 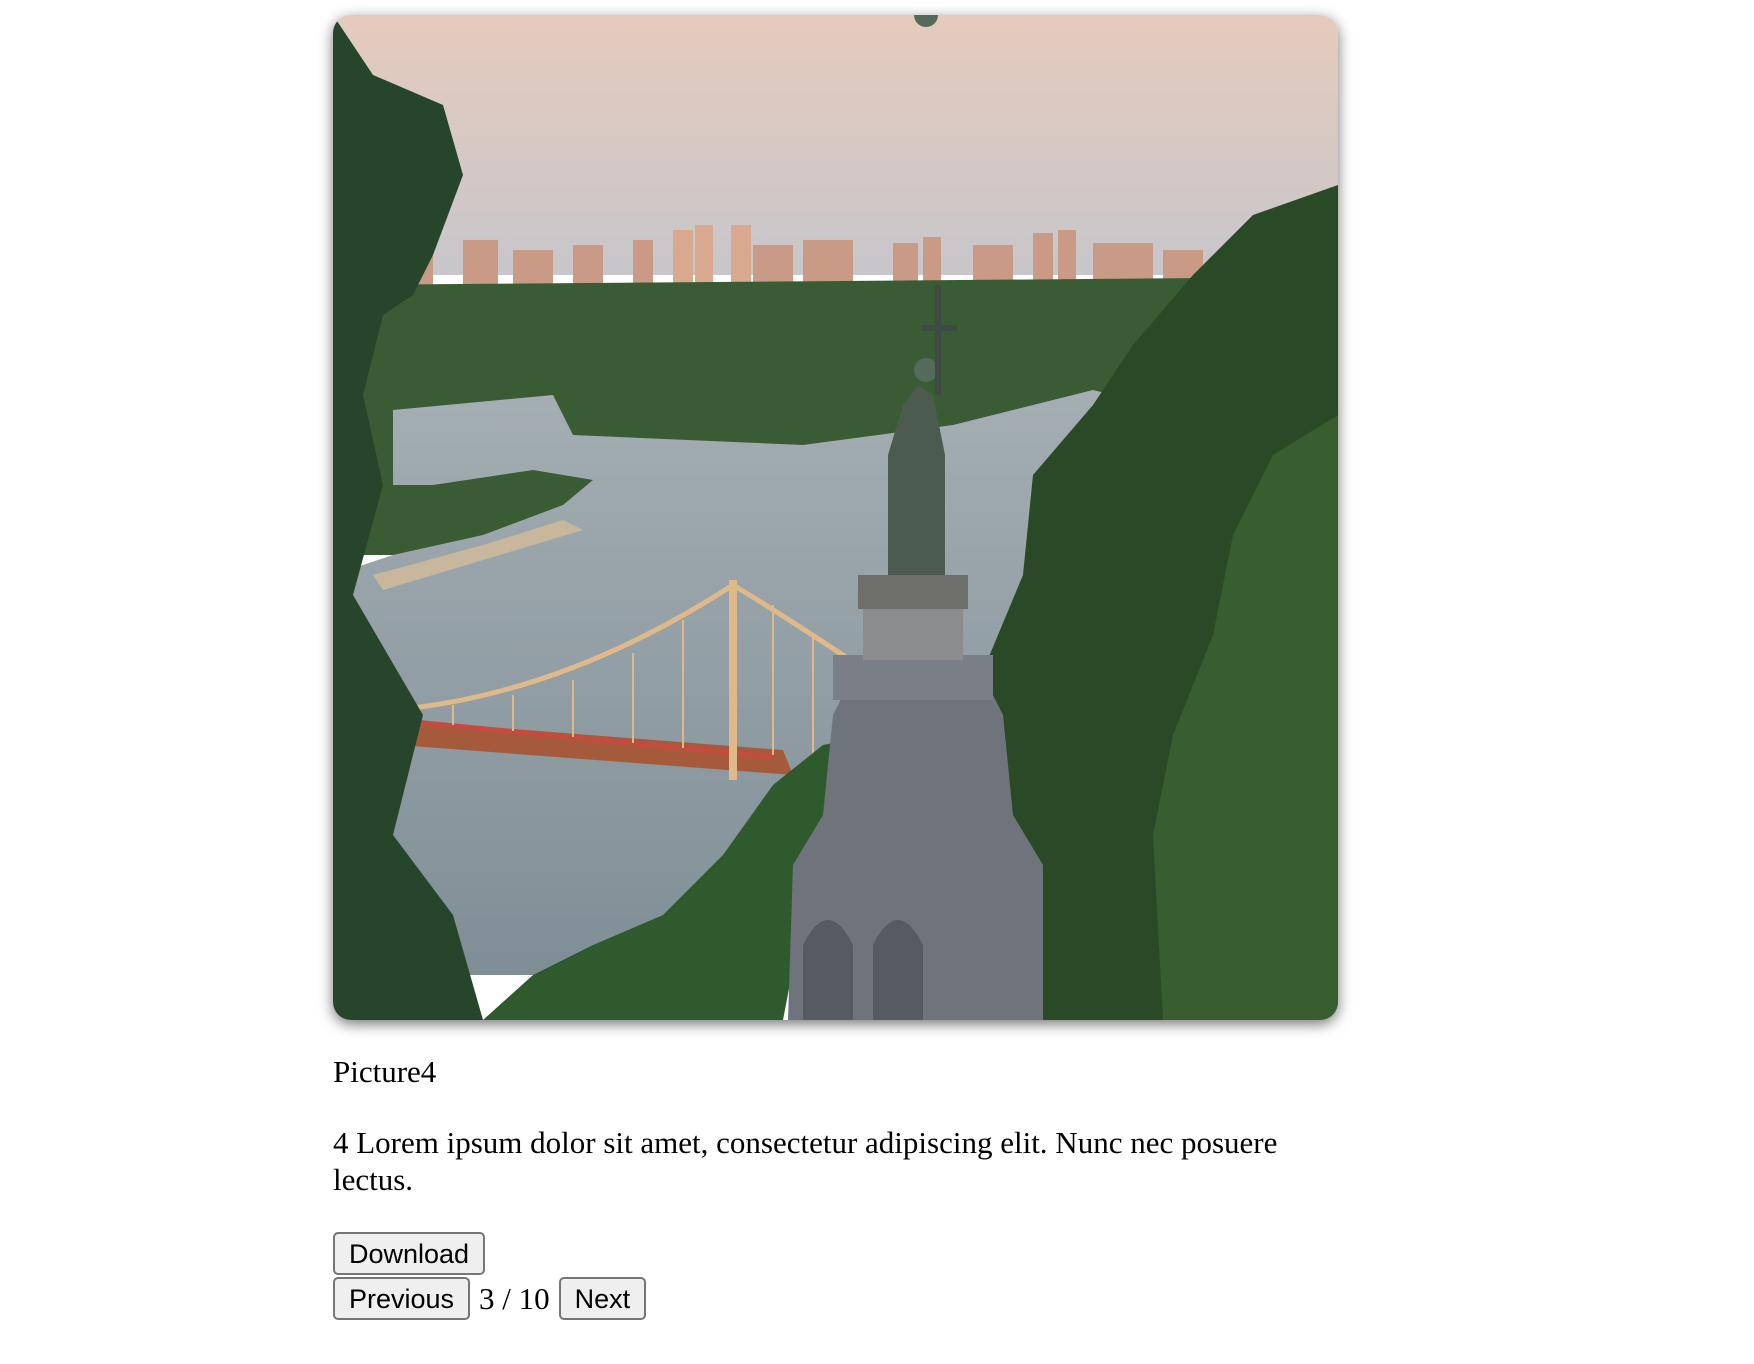 What do you see at coordinates (409, 1253) in the screenshot?
I see `download-button: Download` at bounding box center [409, 1253].